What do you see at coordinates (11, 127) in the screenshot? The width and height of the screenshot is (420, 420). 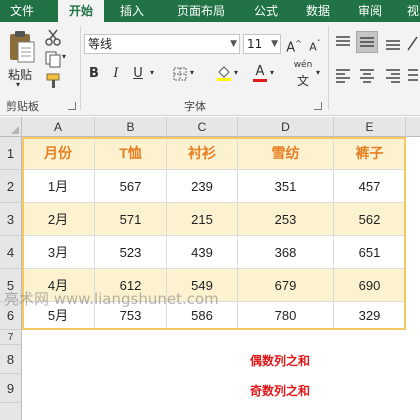 I see `select-all-corner` at bounding box center [11, 127].